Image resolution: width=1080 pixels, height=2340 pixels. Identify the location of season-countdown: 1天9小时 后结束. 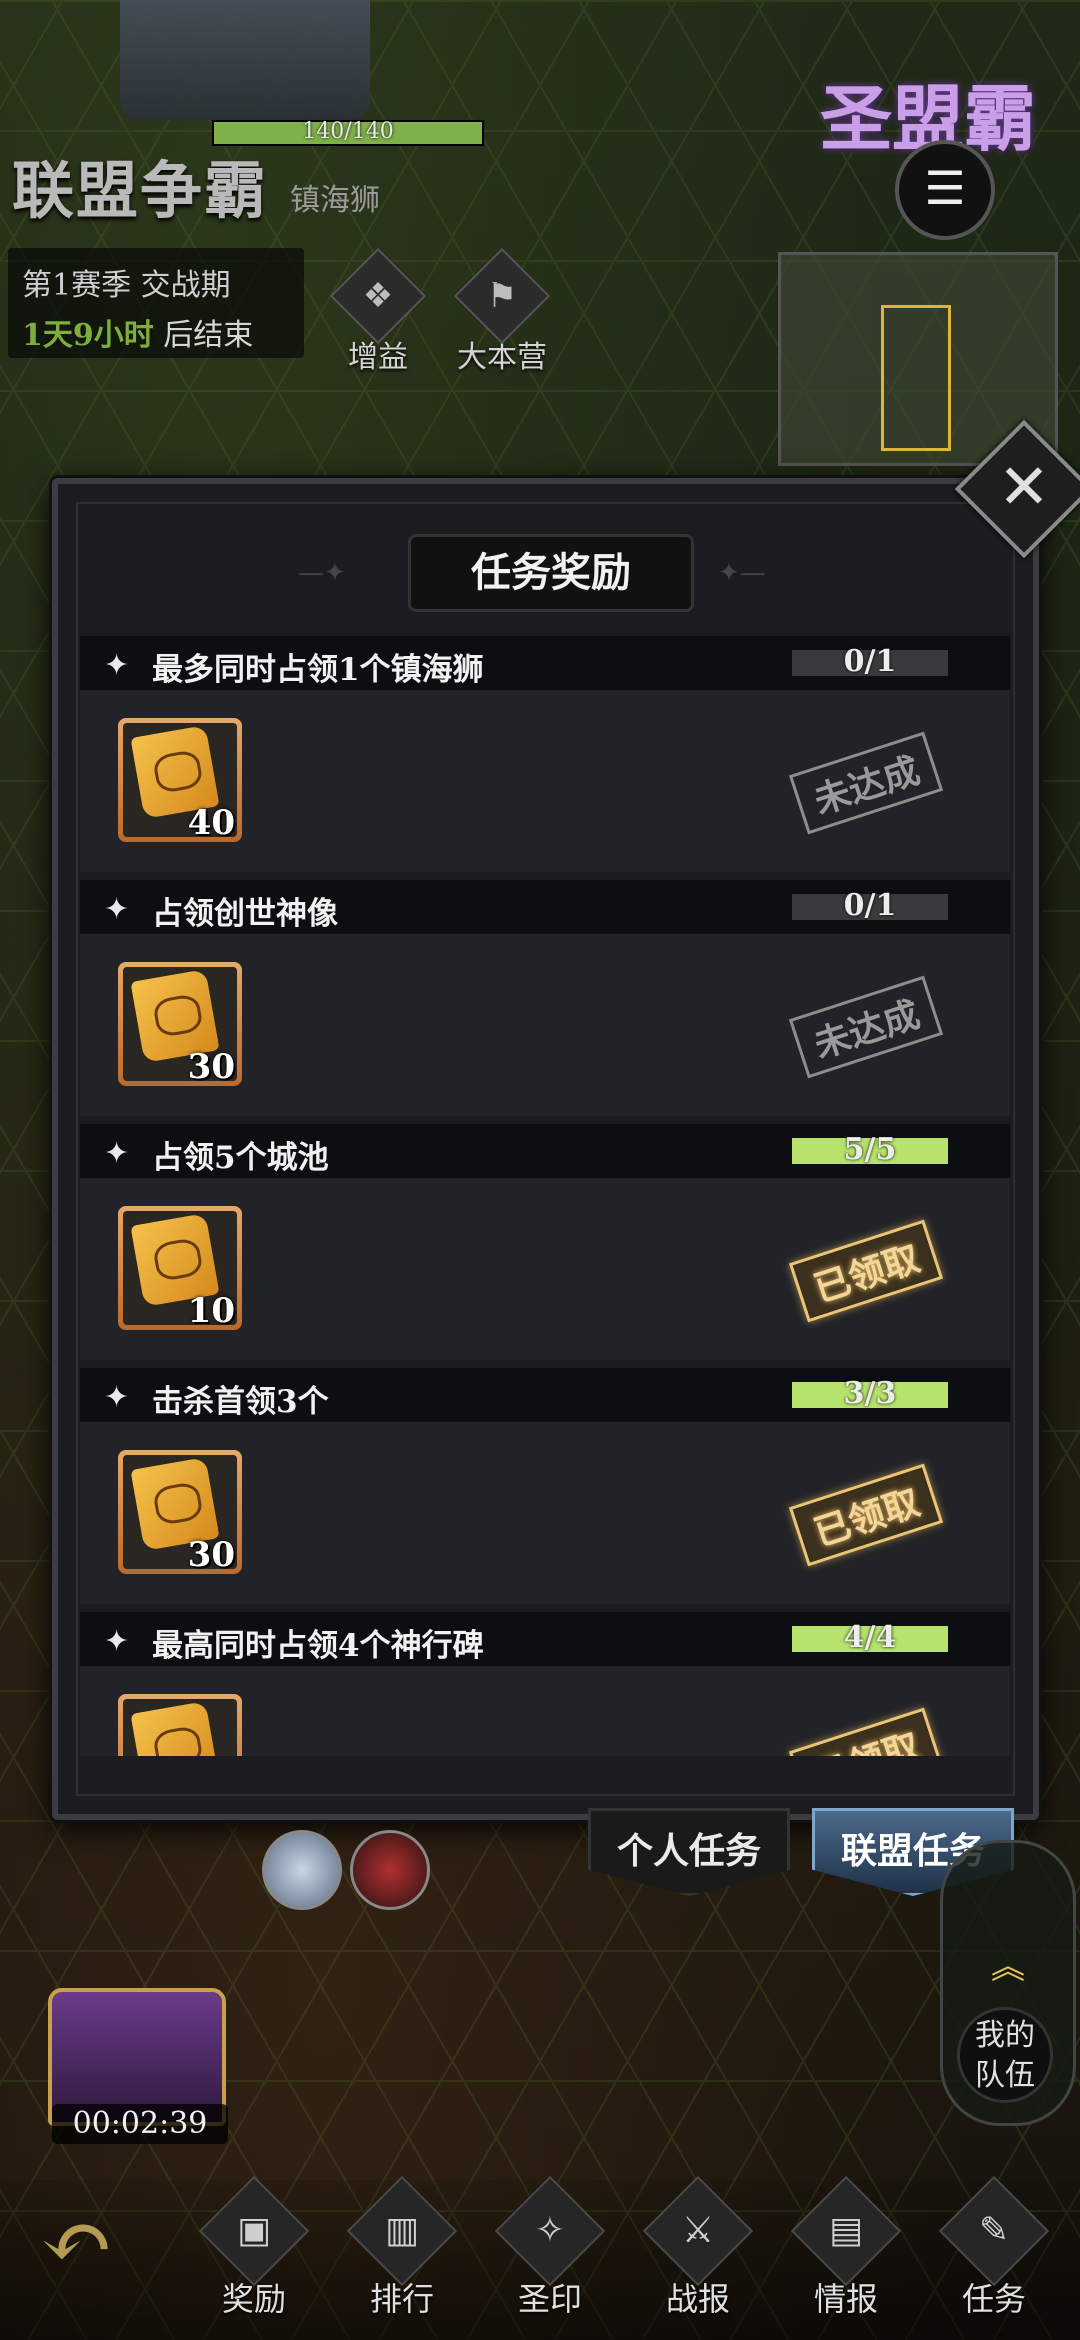
(137, 332).